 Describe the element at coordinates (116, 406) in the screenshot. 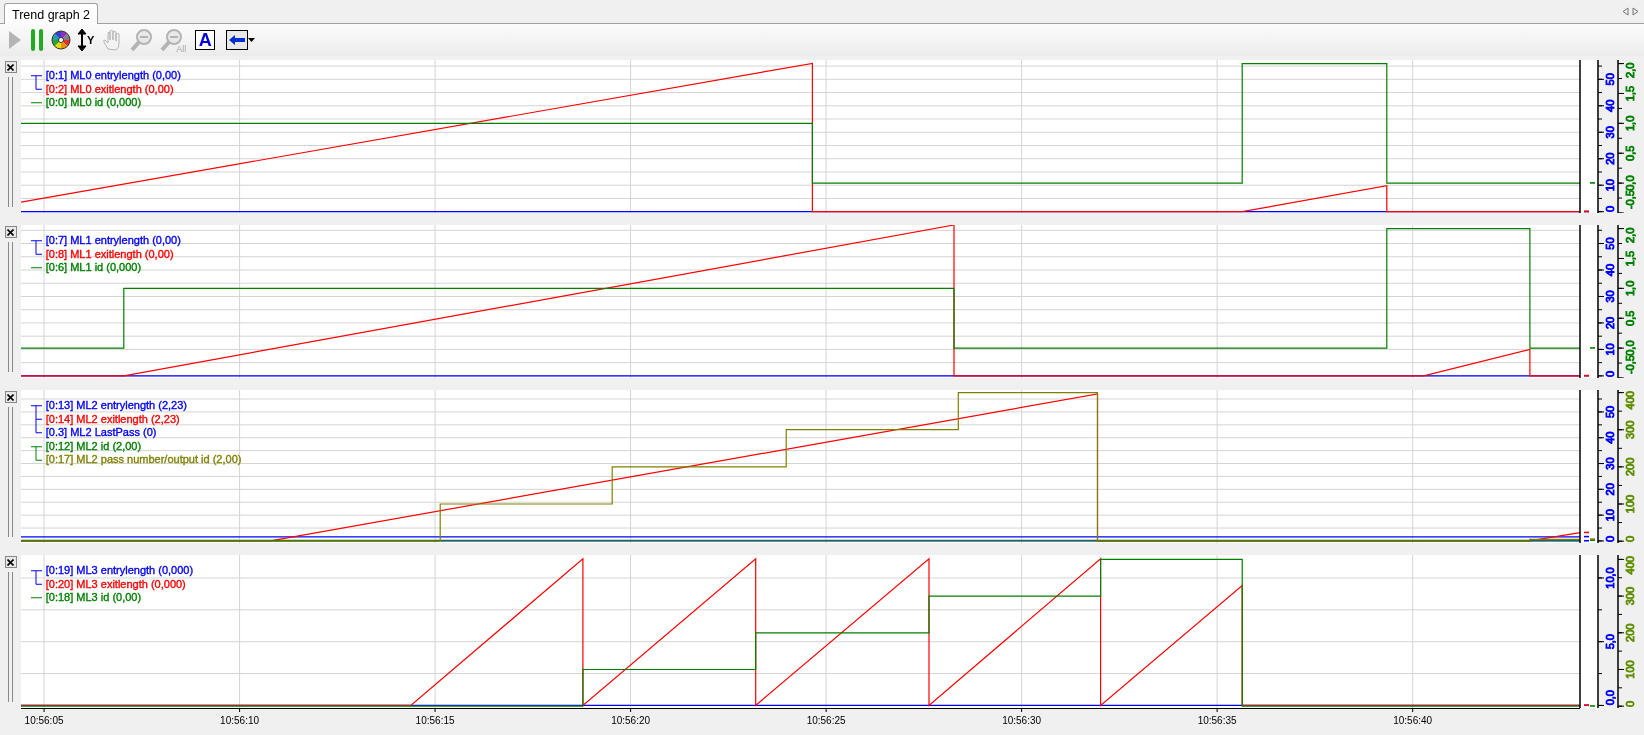

I see `legend-entry: [0:13] ML2 entrylength (2,23)` at that location.